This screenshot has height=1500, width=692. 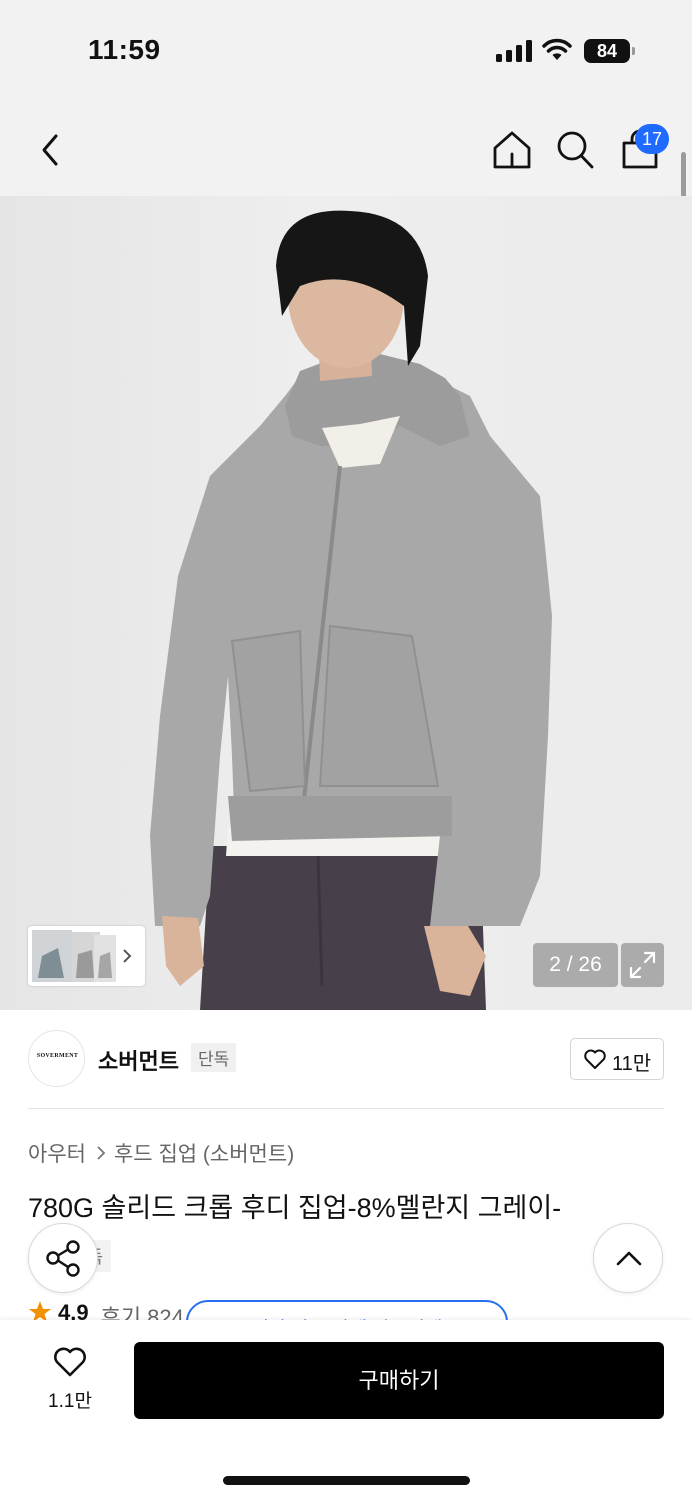 What do you see at coordinates (82, 956) in the screenshot?
I see `thumbnail-images` at bounding box center [82, 956].